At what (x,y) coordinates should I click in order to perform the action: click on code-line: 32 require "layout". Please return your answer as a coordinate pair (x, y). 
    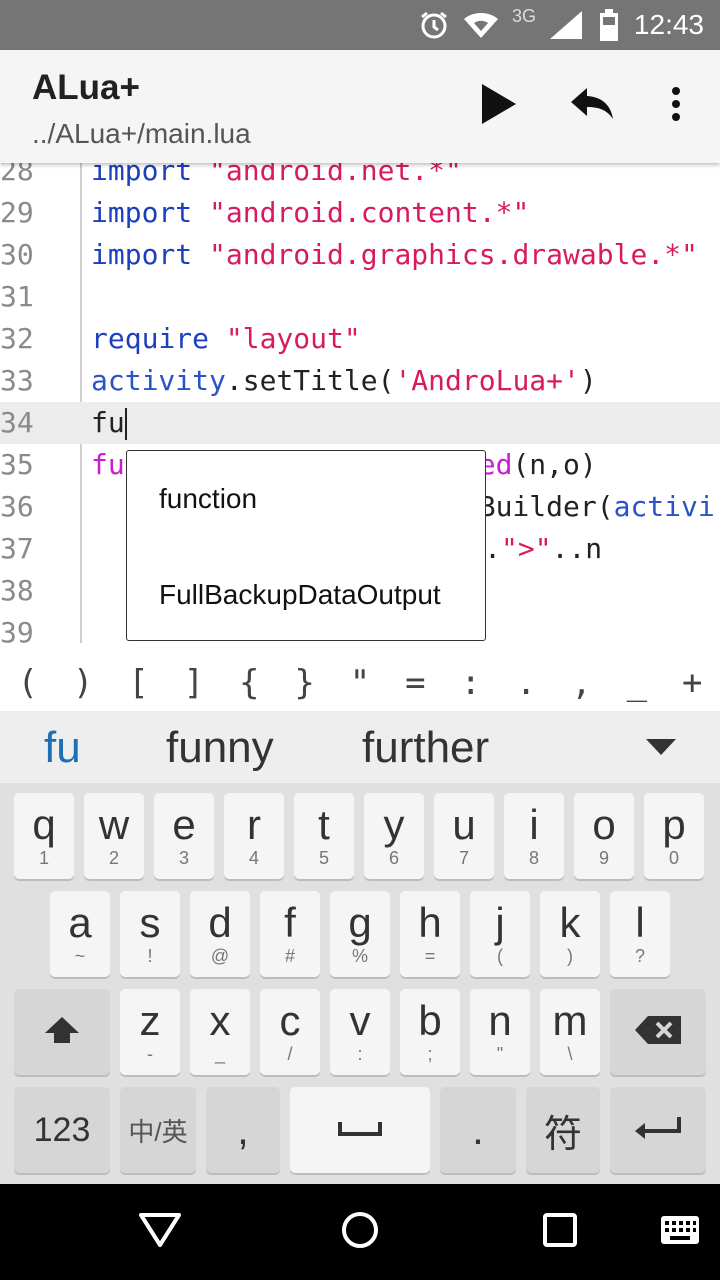
    Looking at the image, I should click on (360, 339).